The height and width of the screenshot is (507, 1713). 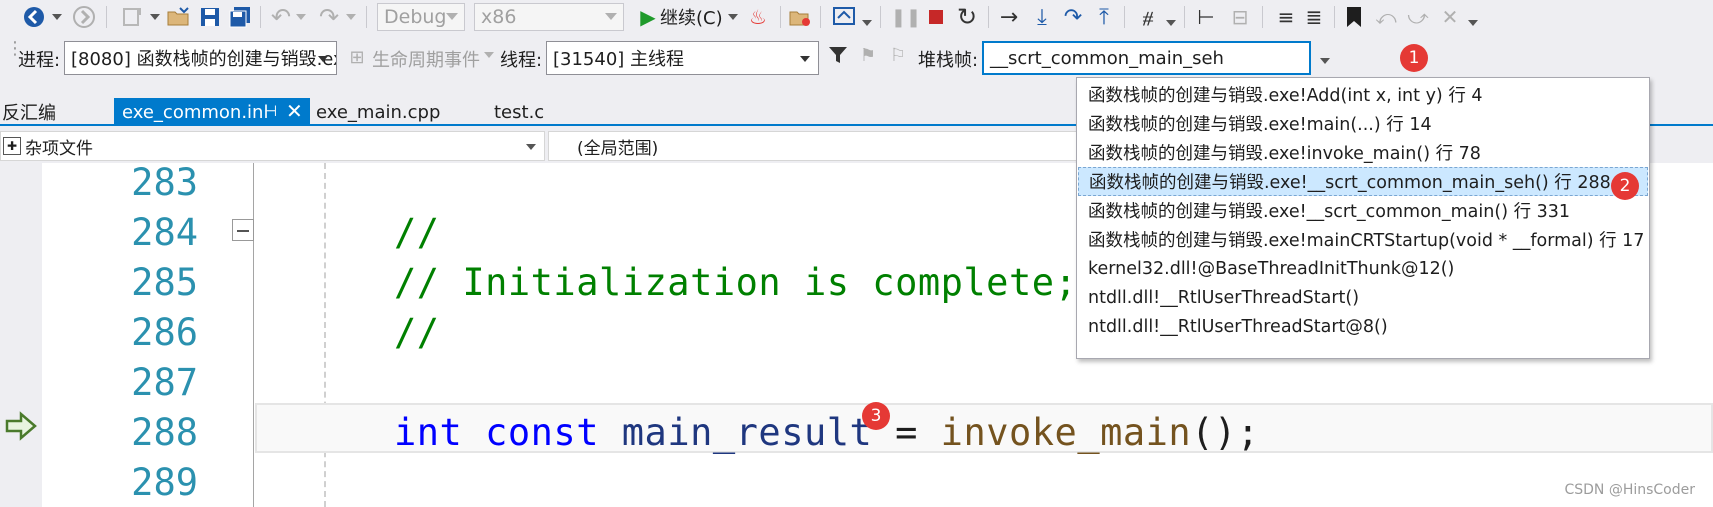 What do you see at coordinates (876, 416) in the screenshot?
I see `annotation-badge-3: 3` at bounding box center [876, 416].